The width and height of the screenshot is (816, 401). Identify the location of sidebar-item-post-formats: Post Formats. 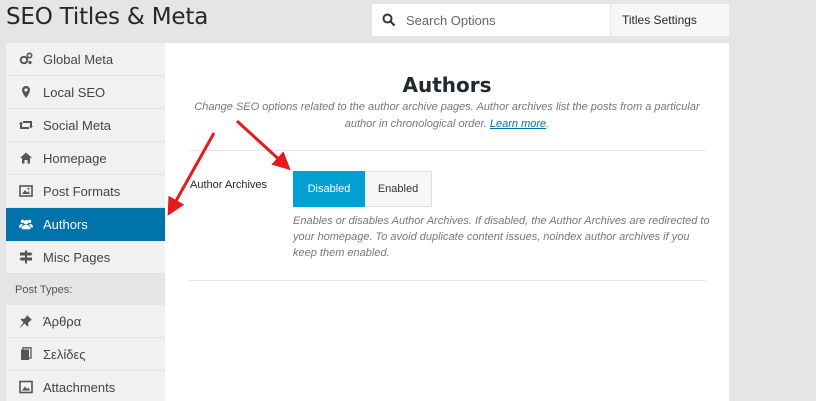
(85, 191).